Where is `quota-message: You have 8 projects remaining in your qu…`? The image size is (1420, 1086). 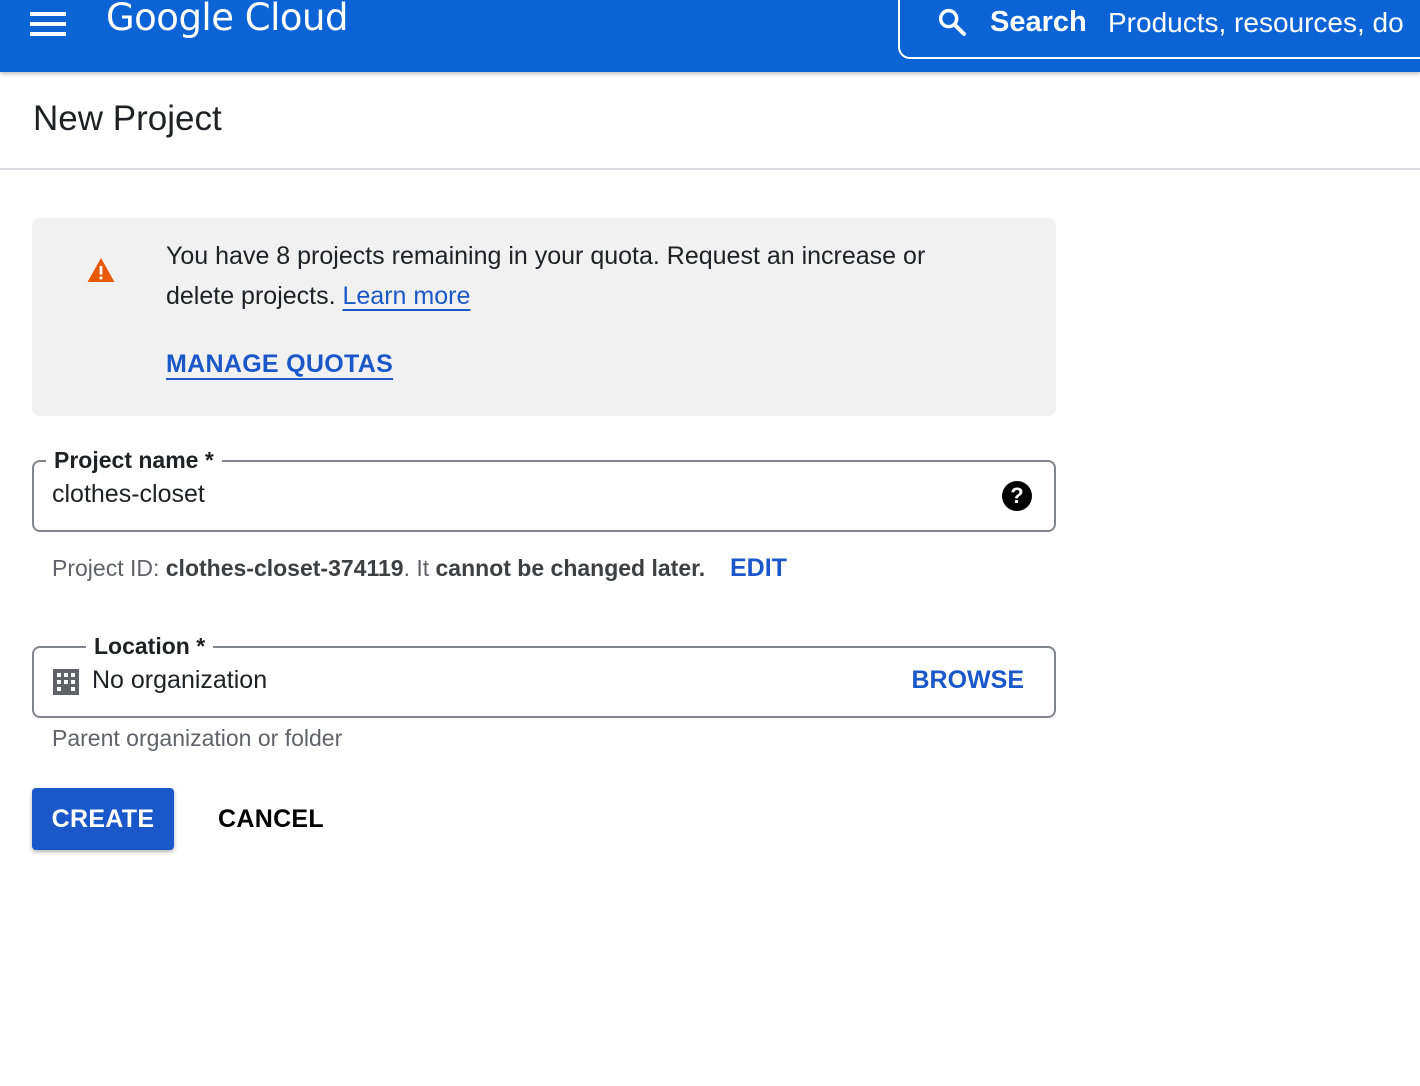
quota-message: You have 8 projects remaining in your qu… is located at coordinates (581, 276).